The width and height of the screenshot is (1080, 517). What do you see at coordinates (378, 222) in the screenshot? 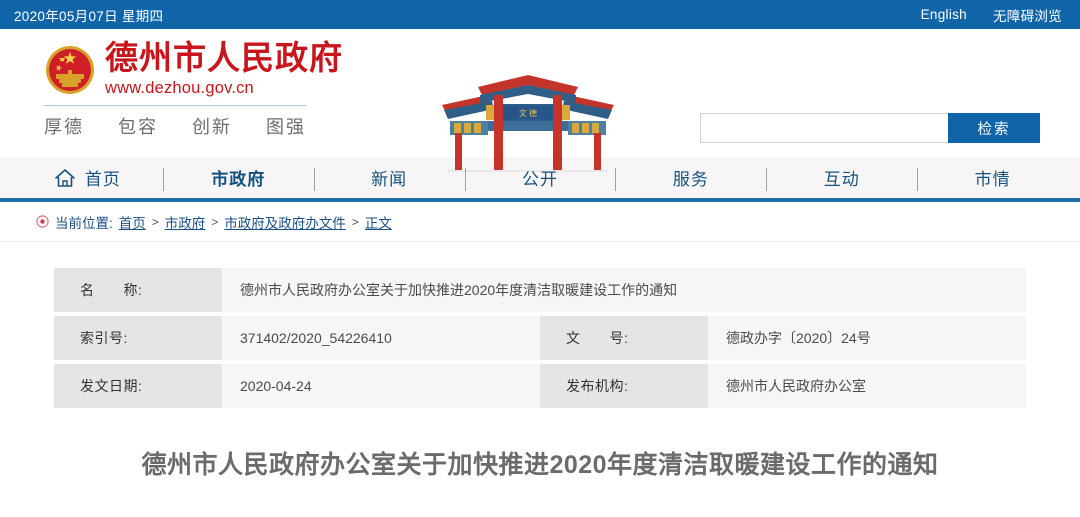
I see `breadcrumb-item-4: 正文` at bounding box center [378, 222].